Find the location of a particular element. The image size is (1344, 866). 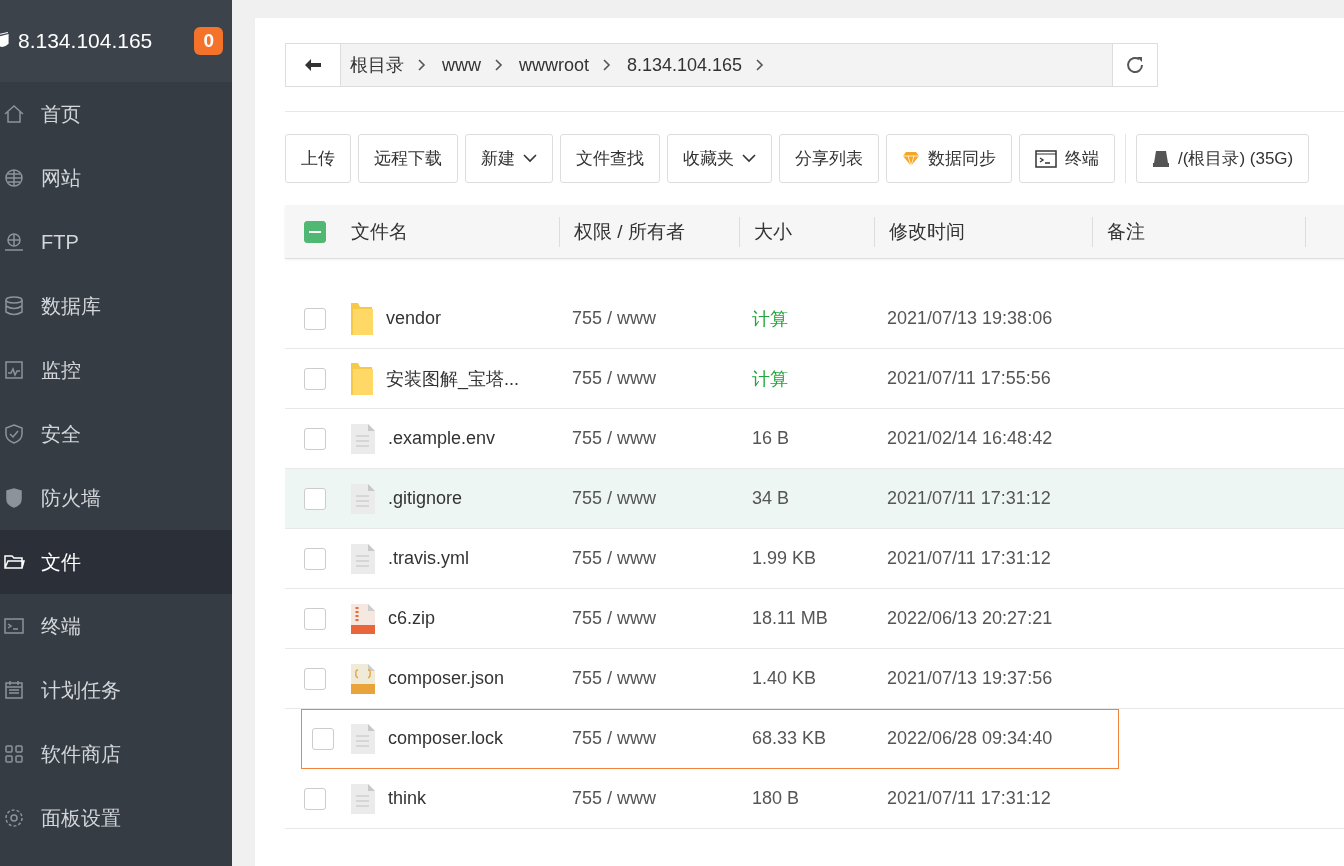

toolbar-button: 新建 is located at coordinates (509, 158).